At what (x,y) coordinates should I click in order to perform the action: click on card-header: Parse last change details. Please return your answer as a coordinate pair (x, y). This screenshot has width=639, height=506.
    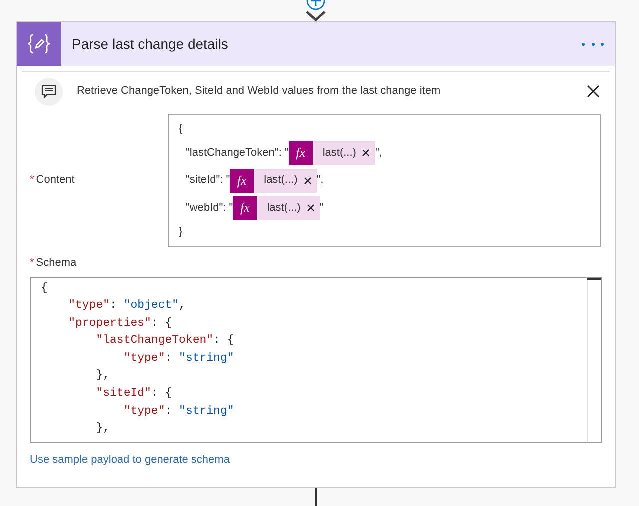
    Looking at the image, I should click on (316, 44).